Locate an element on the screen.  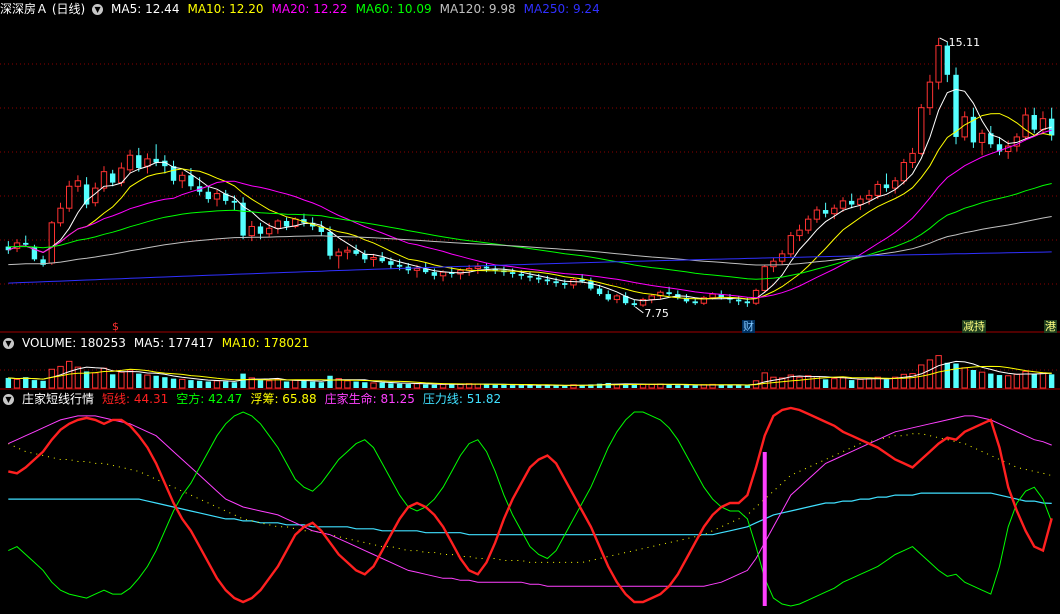
high-price-label: 15.11 is located at coordinates (965, 42).